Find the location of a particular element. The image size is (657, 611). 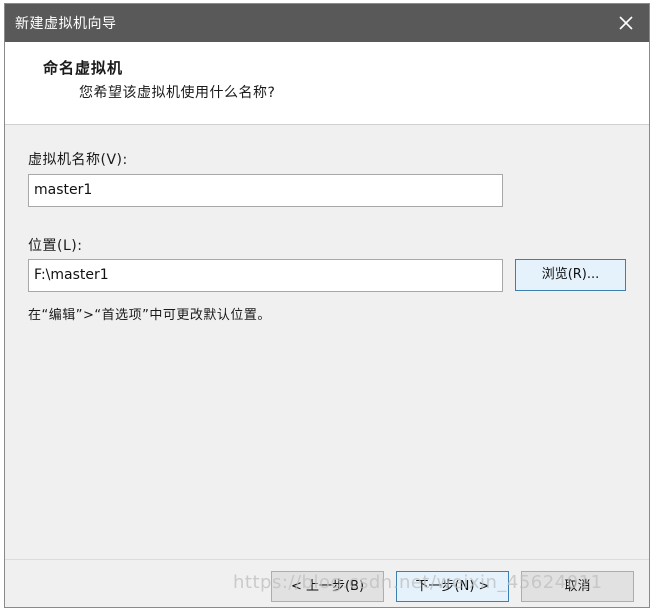

location-hint: 在“编辑”>“首选项”中可更改默认位置。 is located at coordinates (149, 315).